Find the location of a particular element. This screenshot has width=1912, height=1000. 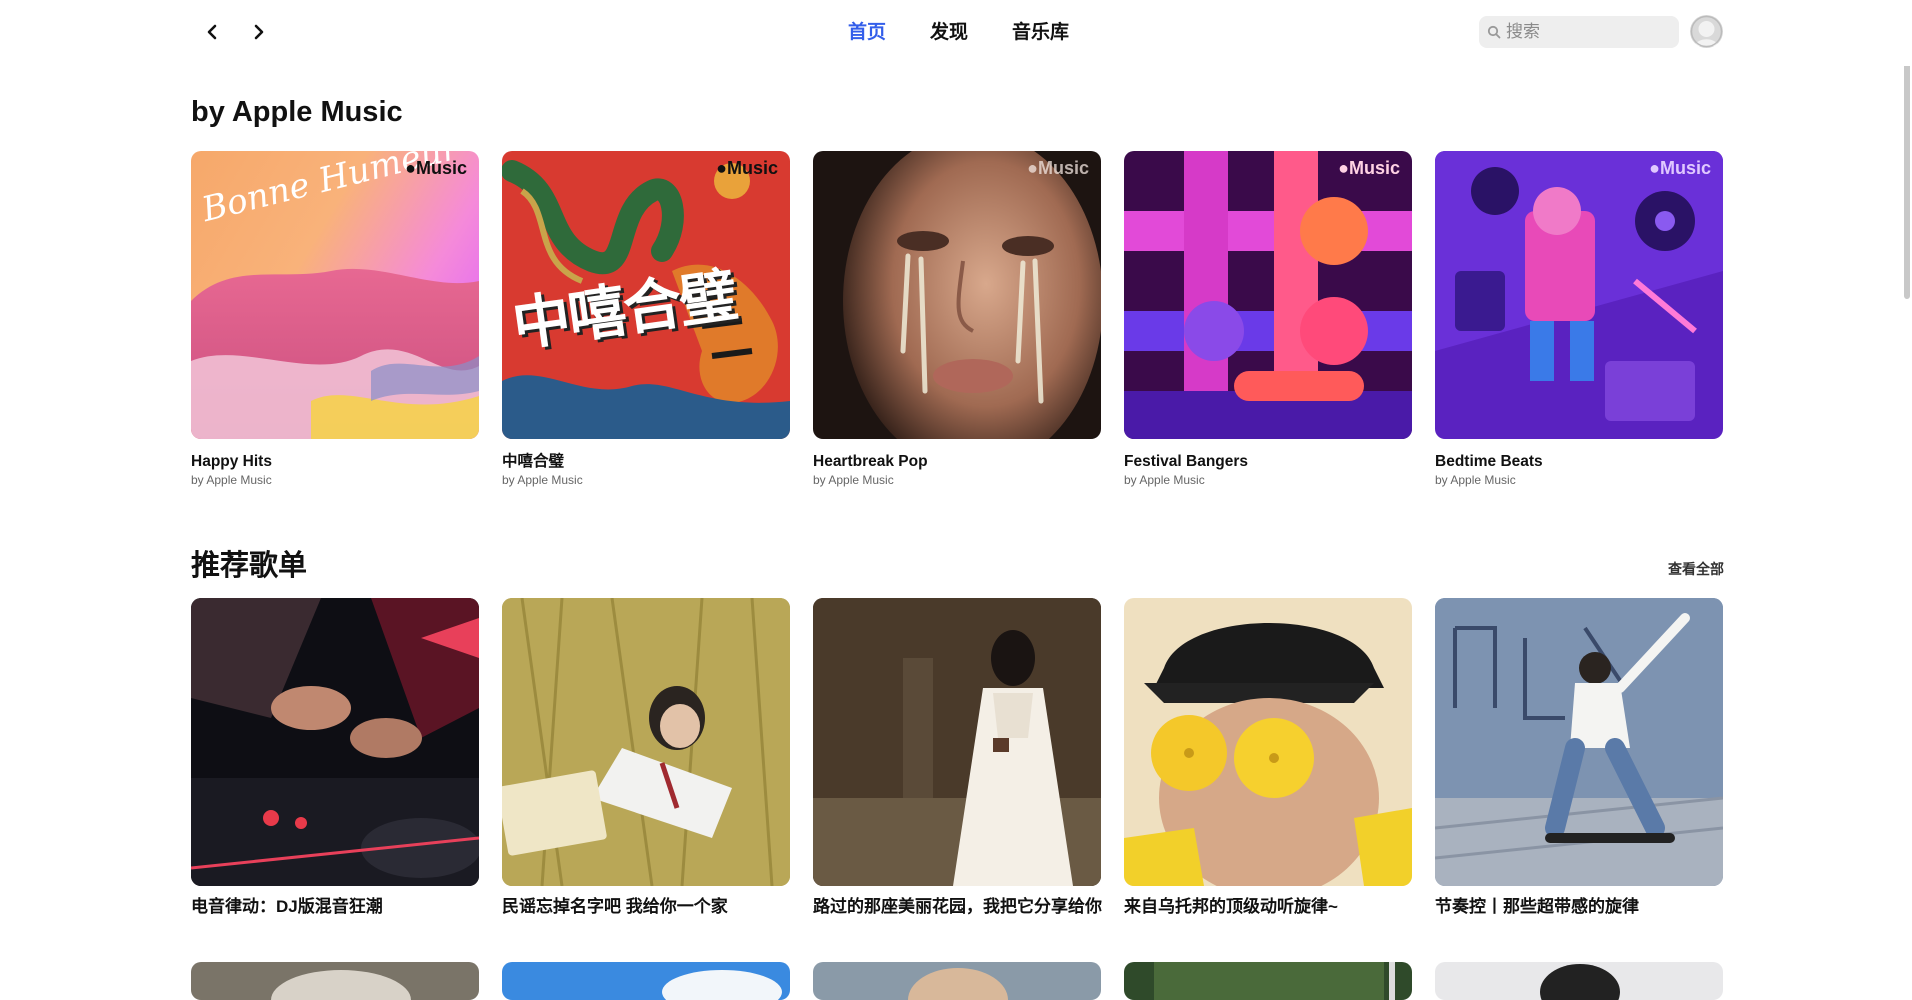

back-button is located at coordinates (212, 32).